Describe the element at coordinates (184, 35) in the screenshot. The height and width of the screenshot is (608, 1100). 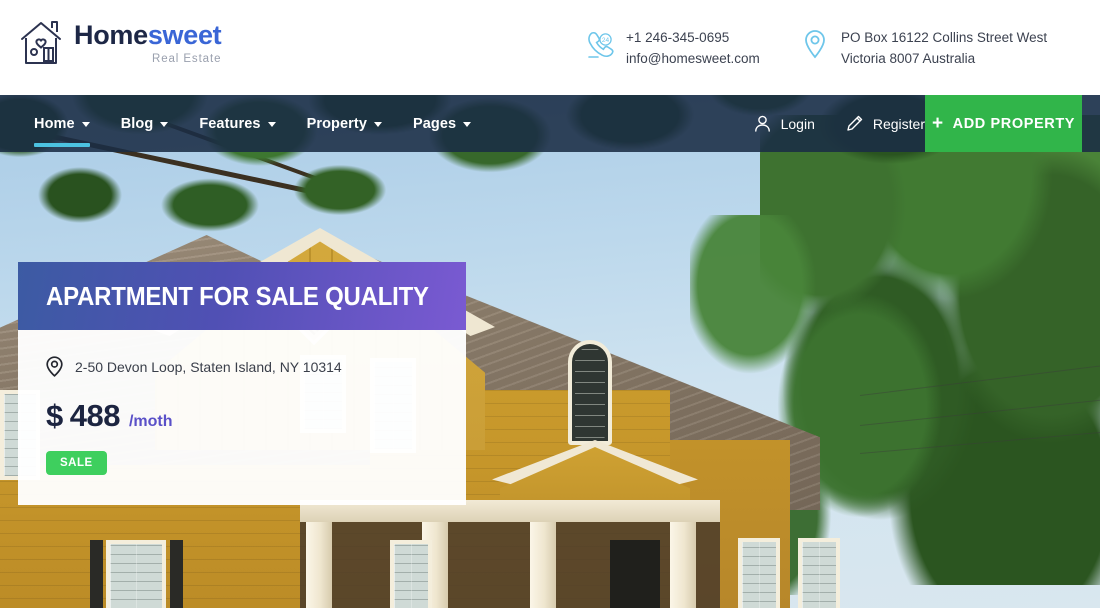
I see `logo-name-part2: sweet` at that location.